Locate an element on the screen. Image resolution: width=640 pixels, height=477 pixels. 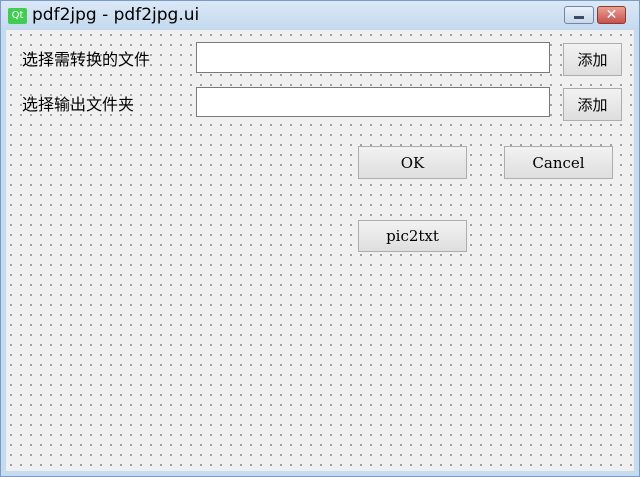
add-output-button: 添加 is located at coordinates (592, 104).